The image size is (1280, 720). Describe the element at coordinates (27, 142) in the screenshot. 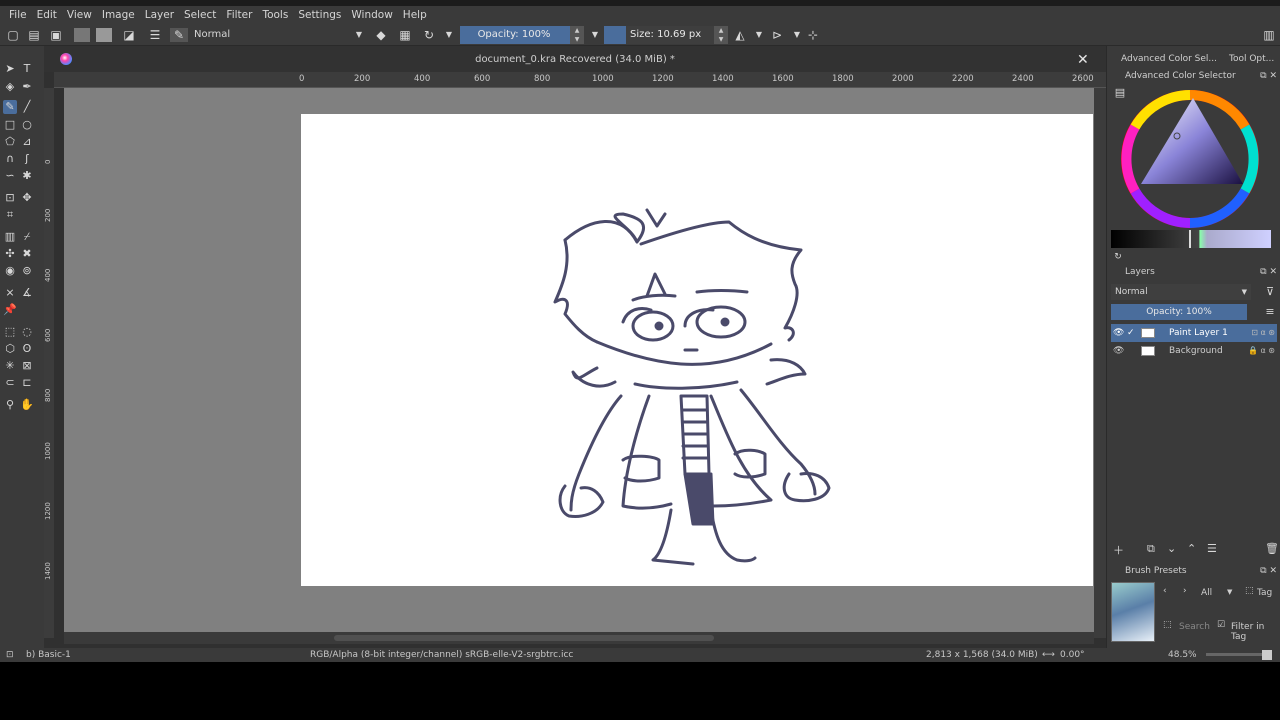

I see `polyline-tool-icon: ⊿` at that location.